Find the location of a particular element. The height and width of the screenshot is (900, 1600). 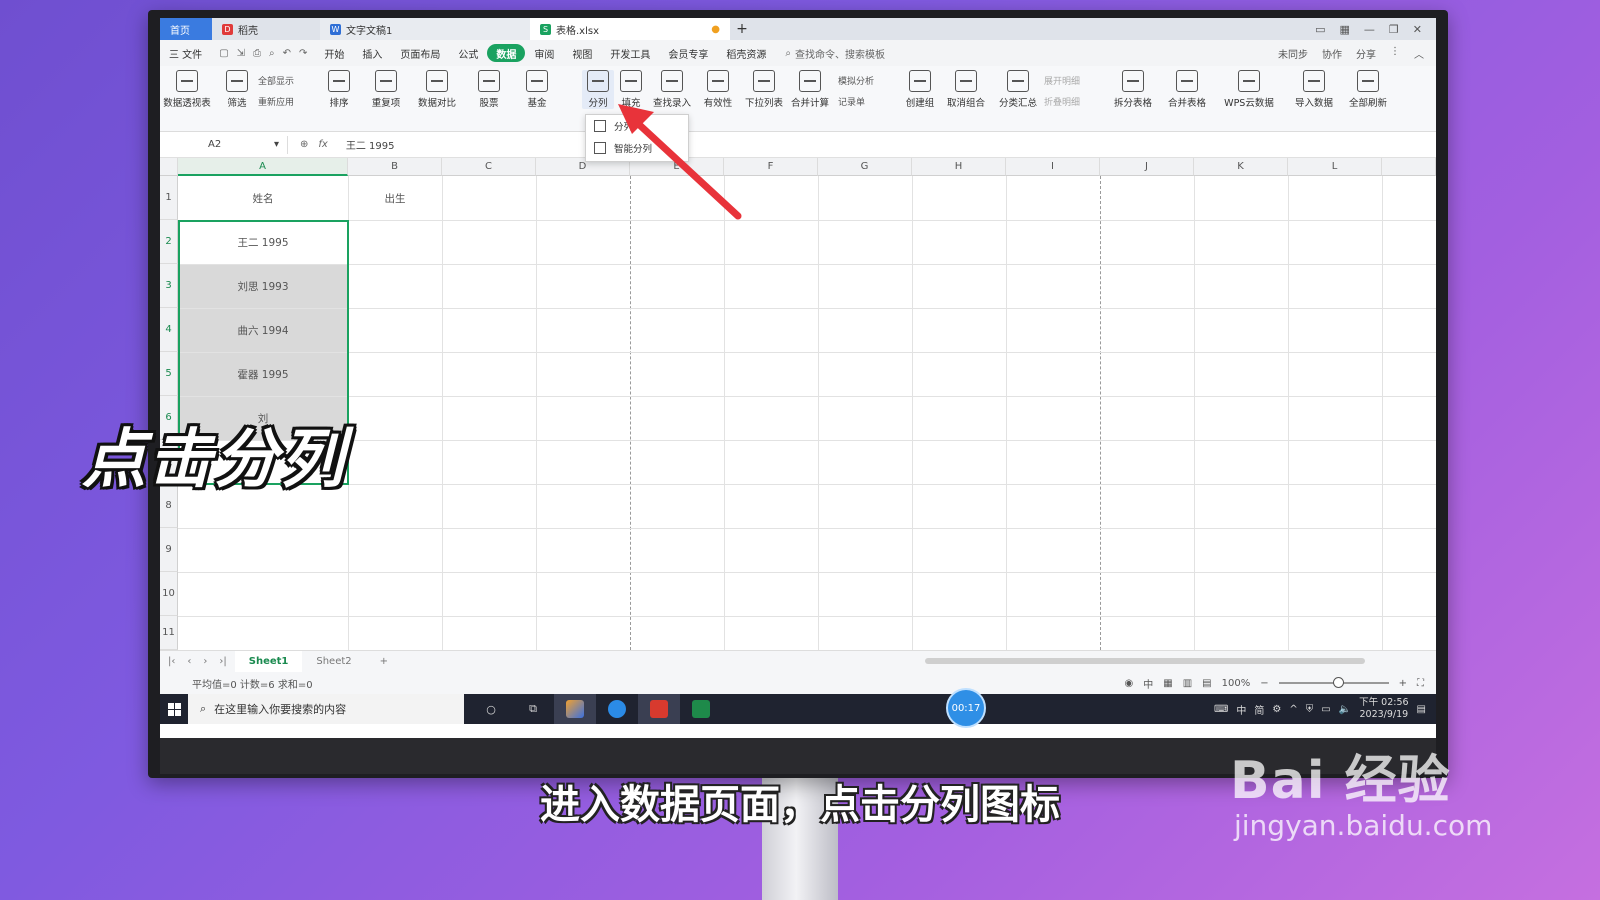

first-sheet-icon: |‹ is located at coordinates (171, 661).